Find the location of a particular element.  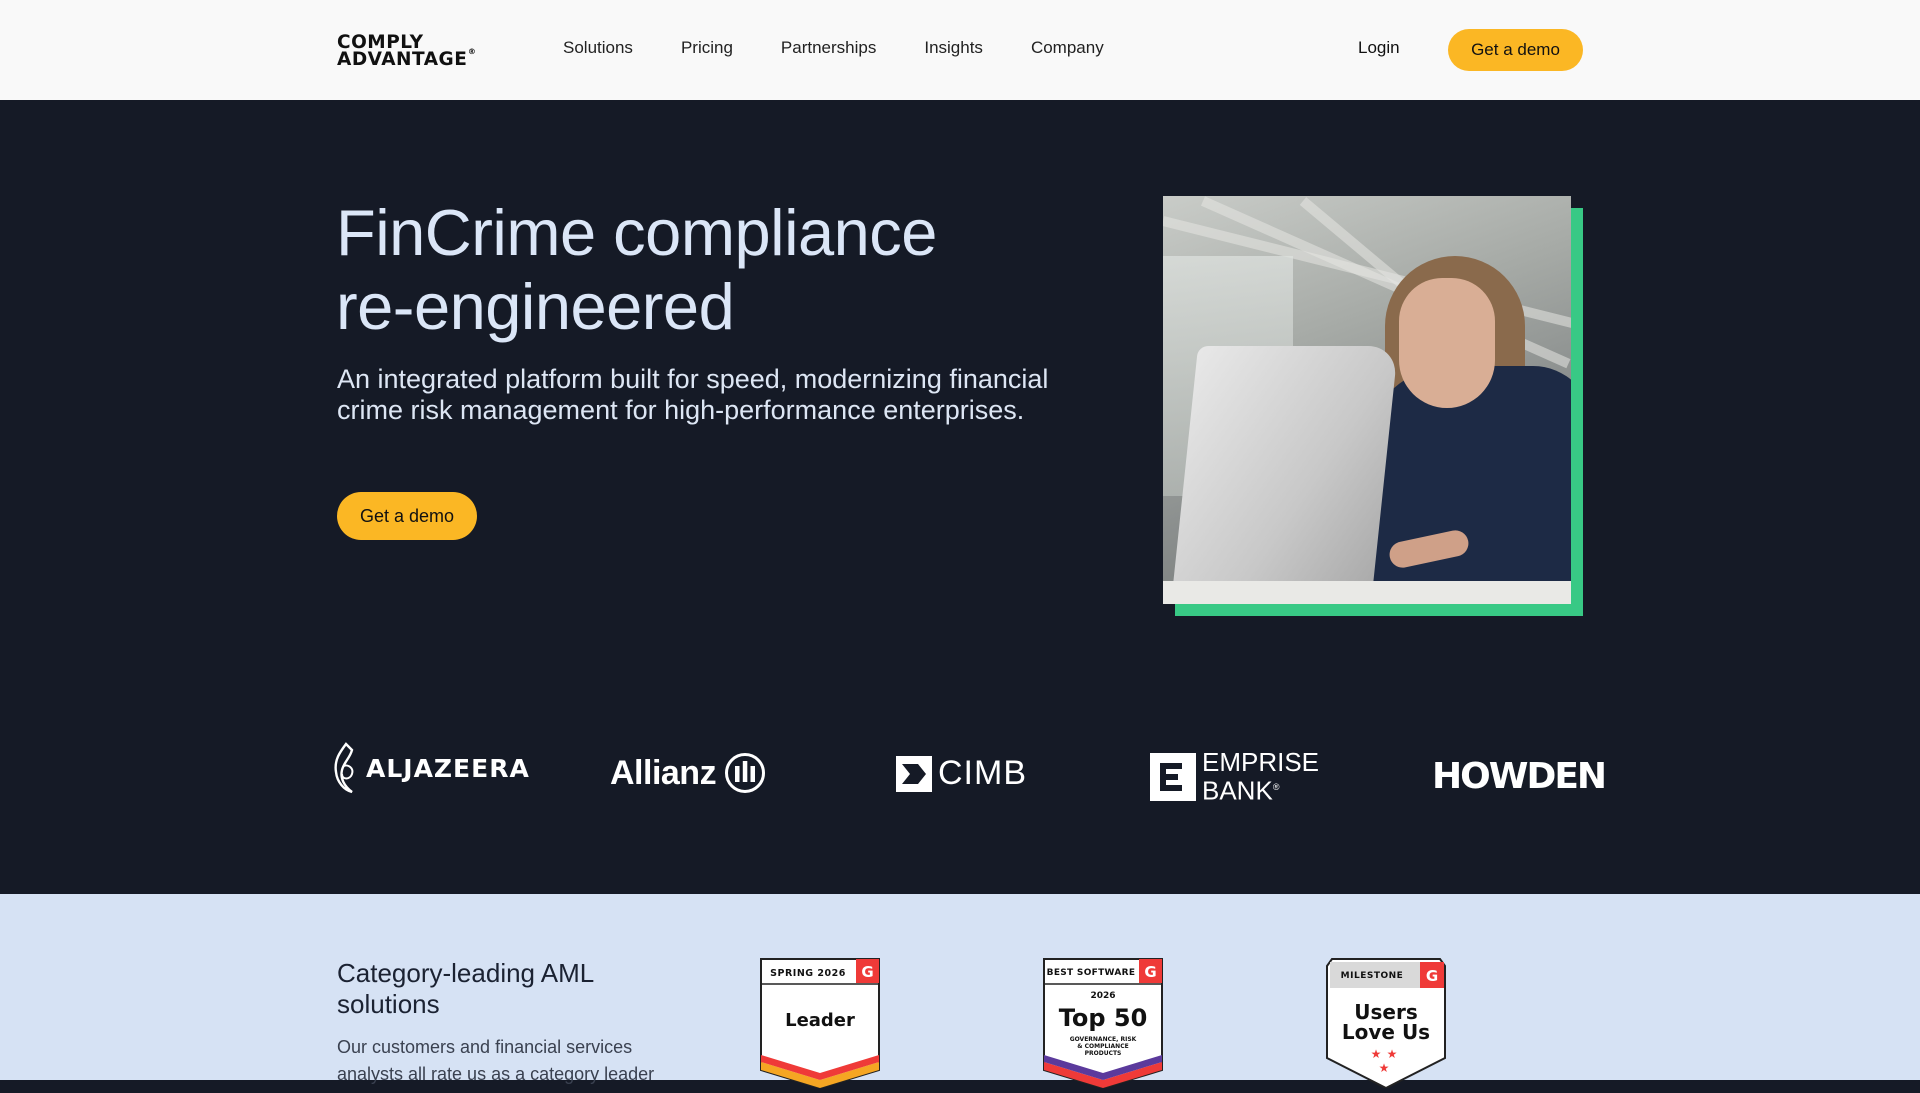

badge-year-label: 2026 is located at coordinates (1103, 996).